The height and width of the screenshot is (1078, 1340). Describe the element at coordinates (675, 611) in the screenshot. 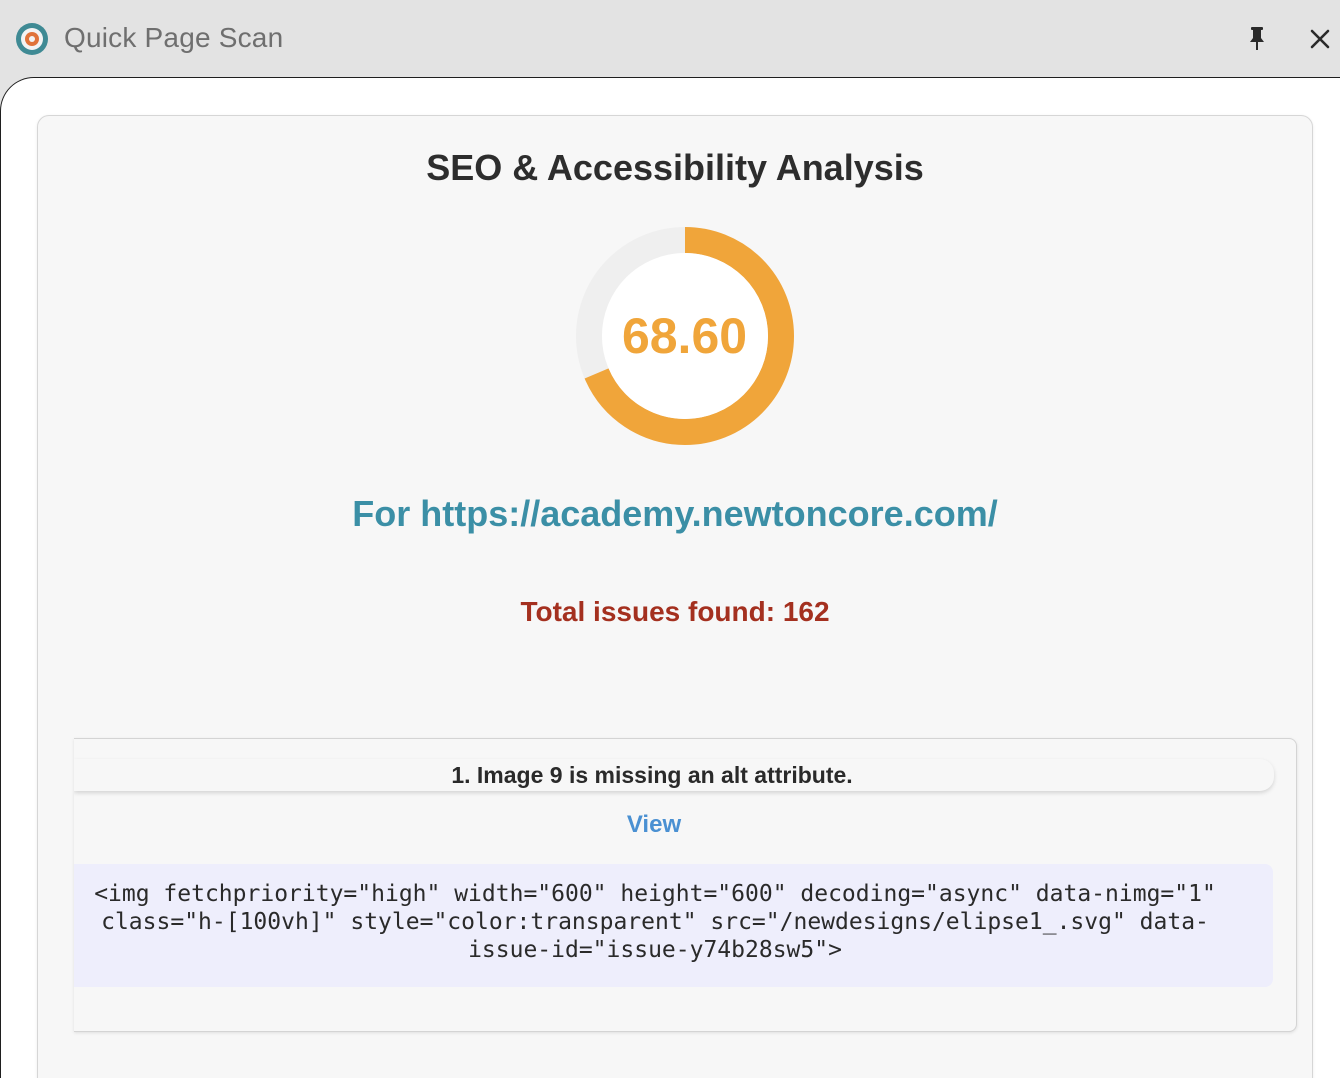

I see `total-issues-label: Total issues found: 162` at that location.